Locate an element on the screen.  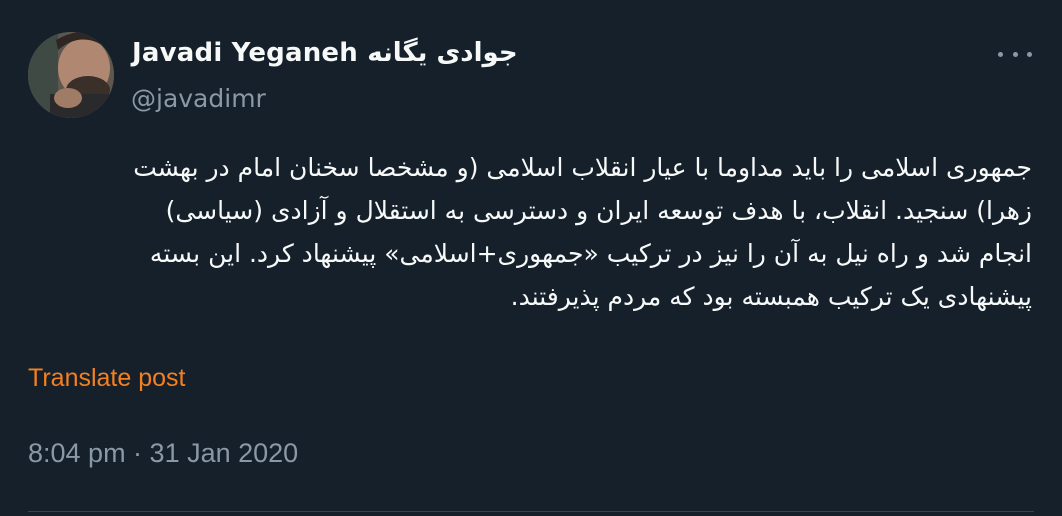
display-name: Javadi Yeganeh جوادی یگانه is located at coordinates (325, 53).